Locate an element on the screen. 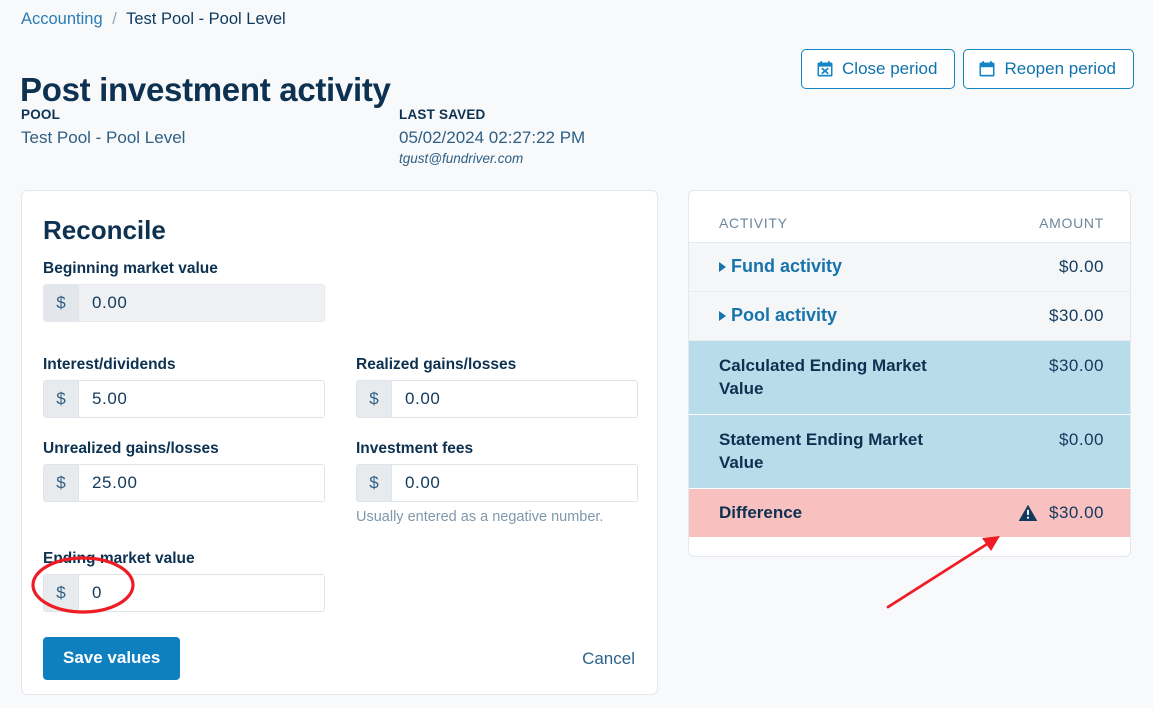 The image size is (1153, 708). ending-market-value-input: $ 0 is located at coordinates (184, 593).